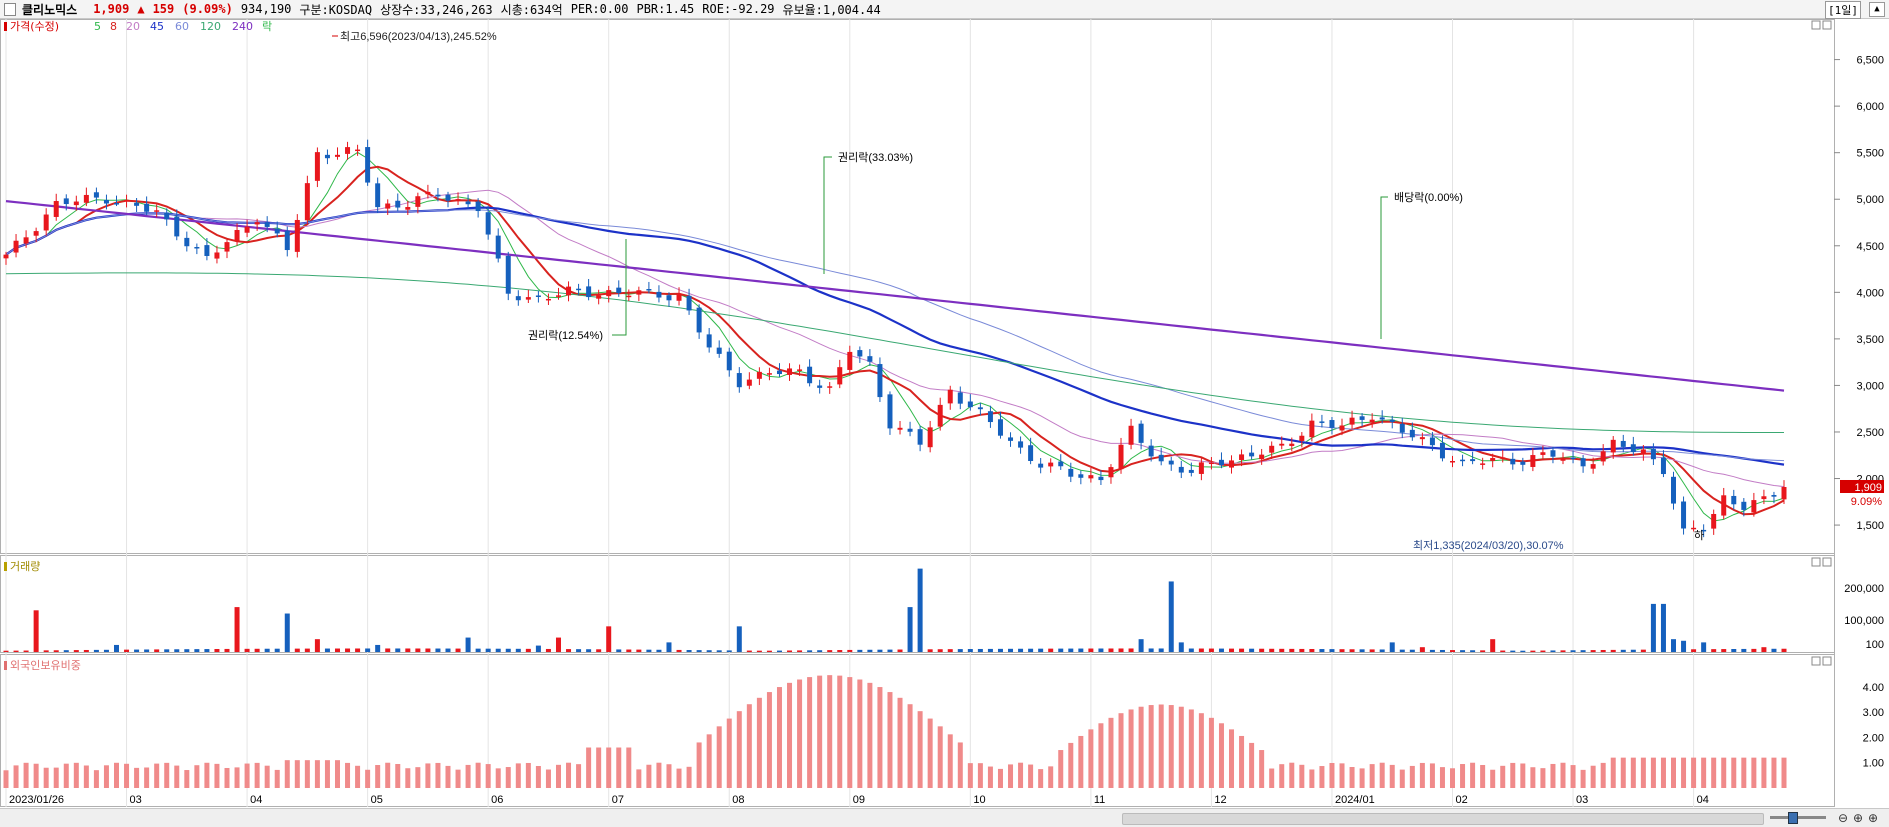 This screenshot has width=1889, height=827. I want to click on legend-ma8: 8, so click(113, 26).